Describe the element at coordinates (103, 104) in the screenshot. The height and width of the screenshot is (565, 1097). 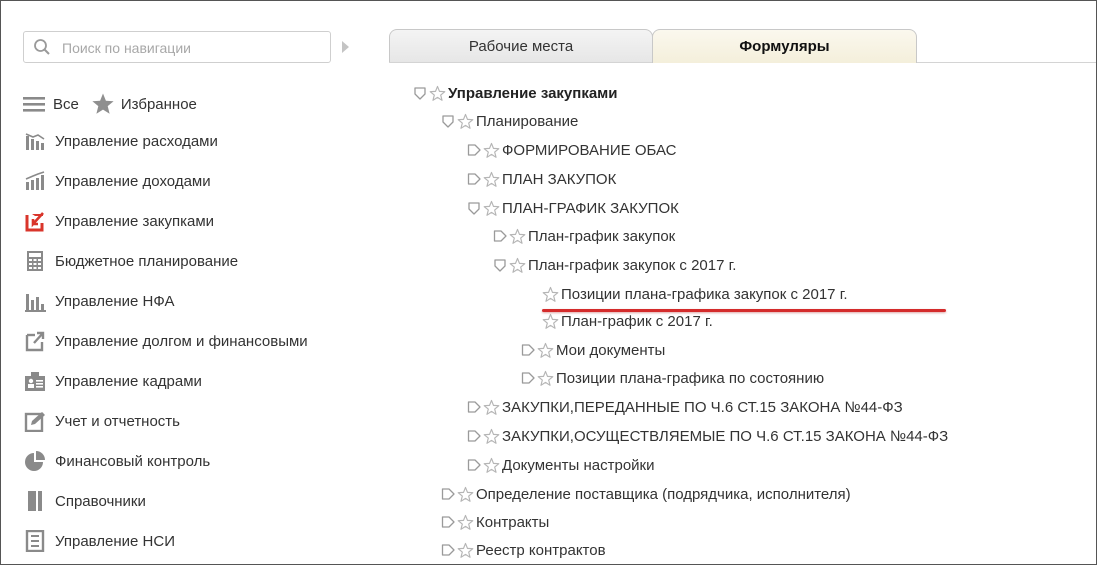
I see `favorites-star-icon` at that location.